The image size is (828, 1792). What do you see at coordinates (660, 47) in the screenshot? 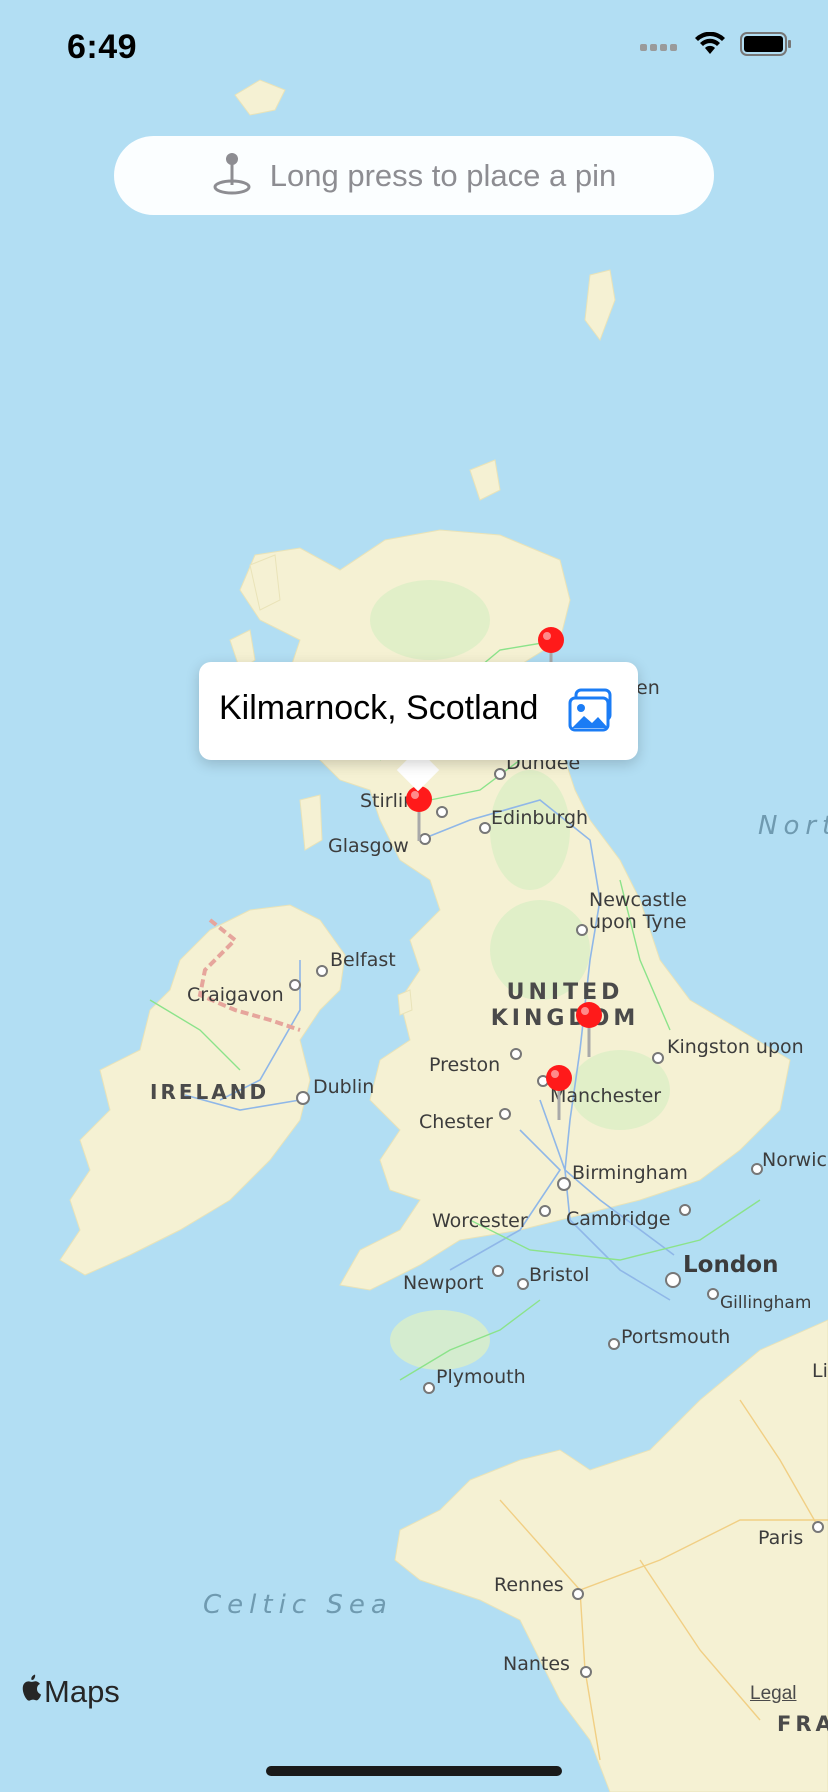
I see `cellular-signal-icon` at bounding box center [660, 47].